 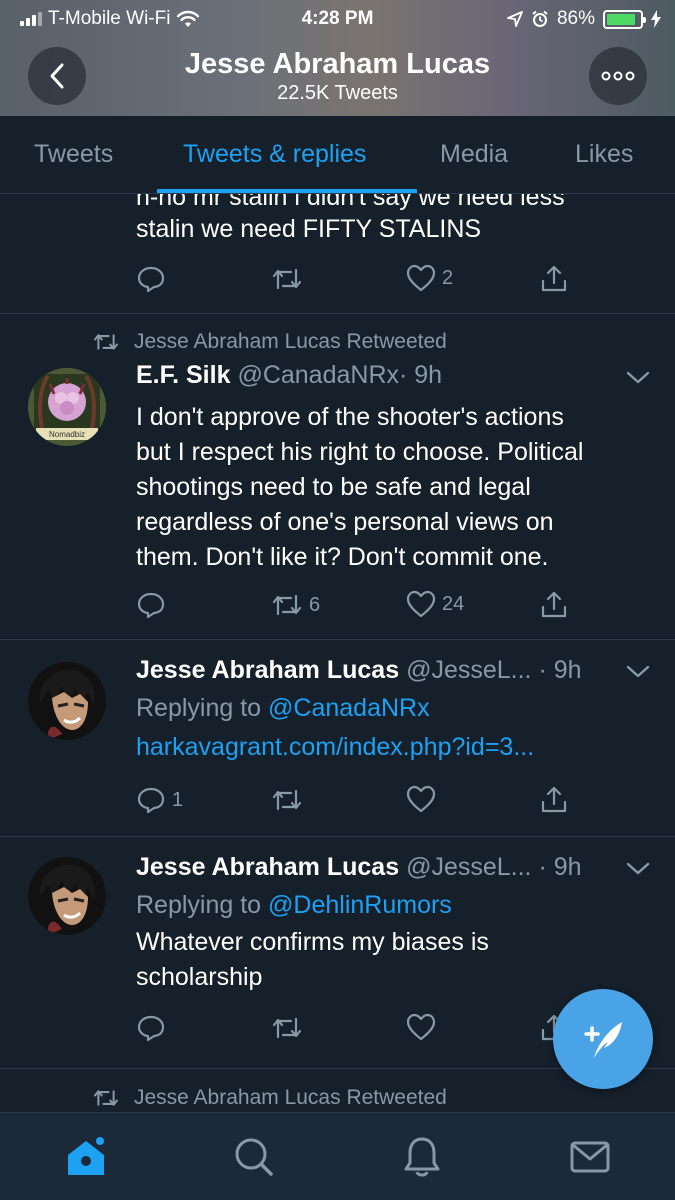 I want to click on like-count: 24, so click(x=453, y=603).